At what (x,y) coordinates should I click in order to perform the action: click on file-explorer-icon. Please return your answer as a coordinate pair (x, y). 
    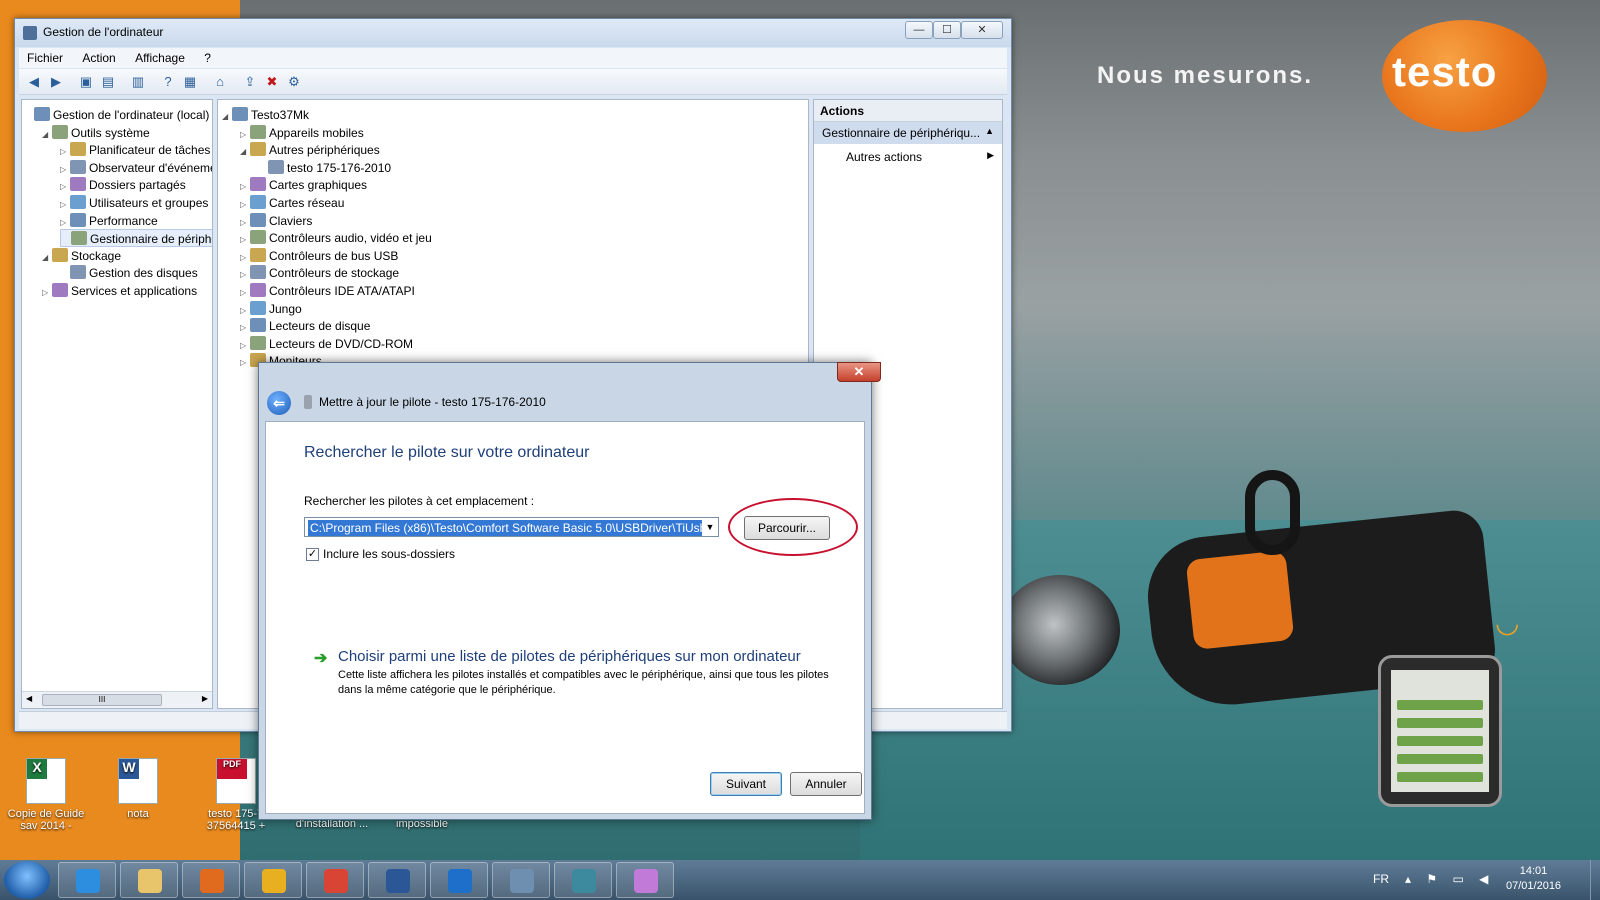
    Looking at the image, I should click on (150, 881).